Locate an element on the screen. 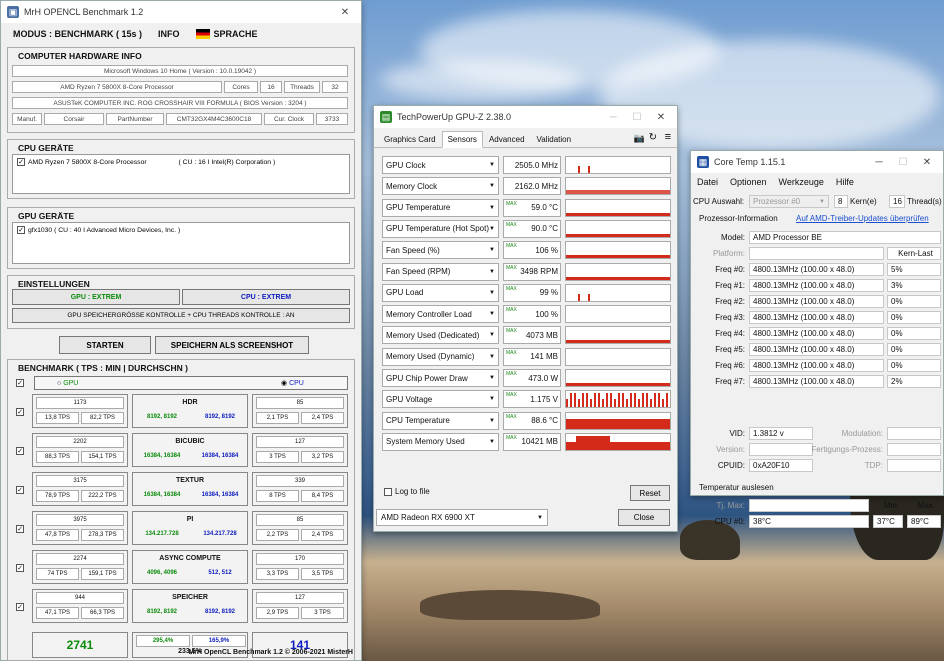  tab-graphics-card: Graphics Card is located at coordinates (410, 139).